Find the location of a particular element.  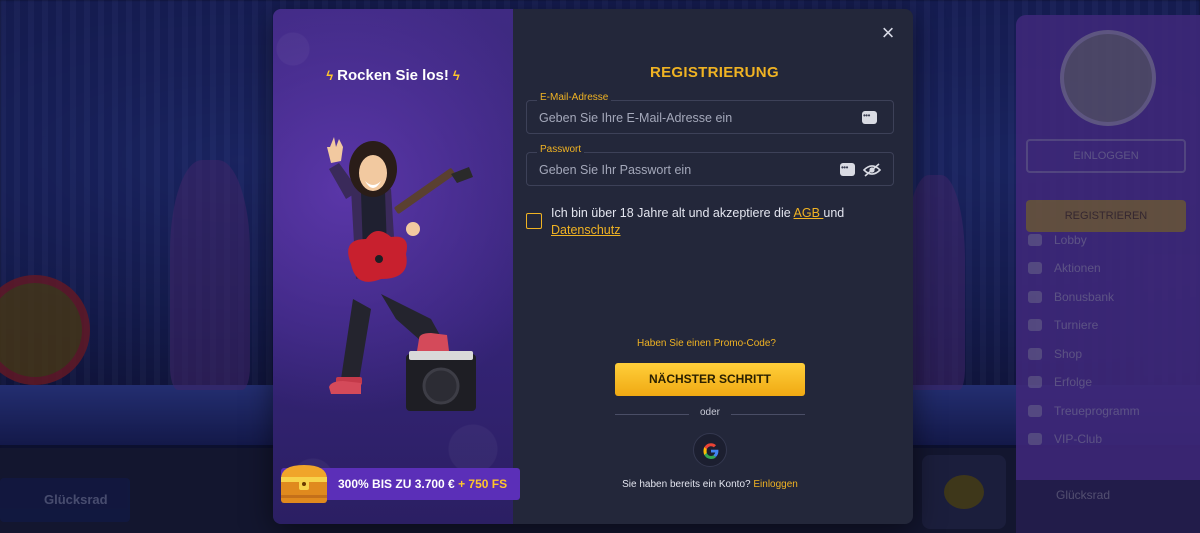

treasure-chest-icon is located at coordinates (304, 484).